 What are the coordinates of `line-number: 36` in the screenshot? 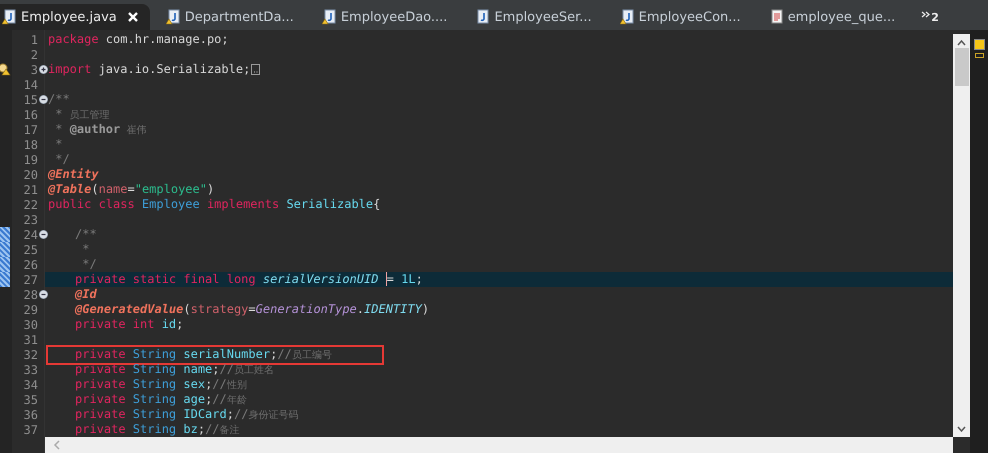 It's located at (31, 415).